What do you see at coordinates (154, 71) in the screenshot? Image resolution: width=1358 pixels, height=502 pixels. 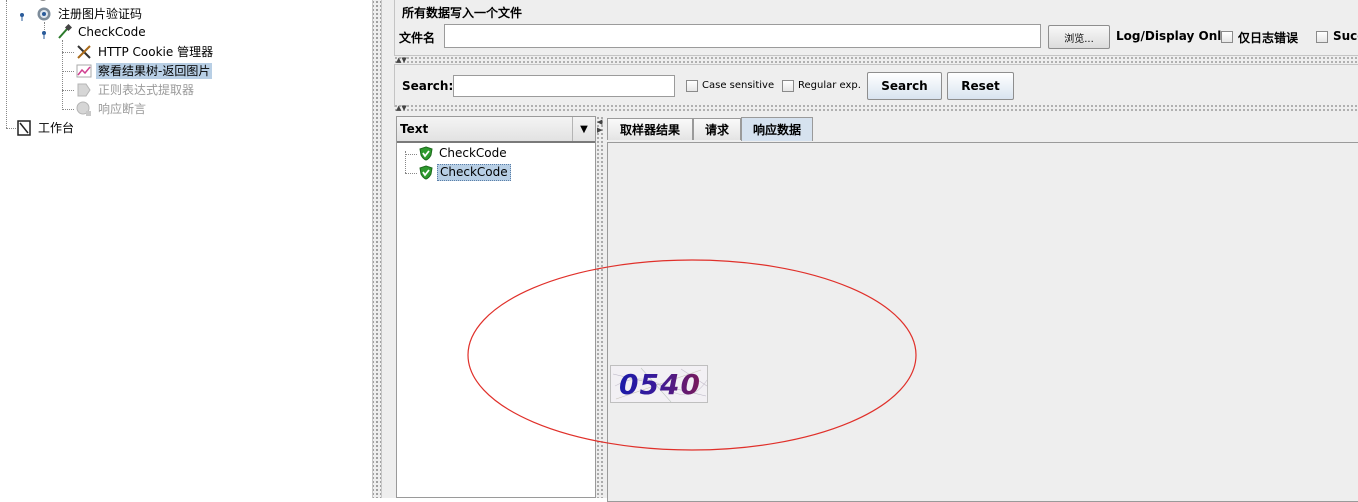 I see `tree-item-label: 察看结果树-返回图片` at bounding box center [154, 71].